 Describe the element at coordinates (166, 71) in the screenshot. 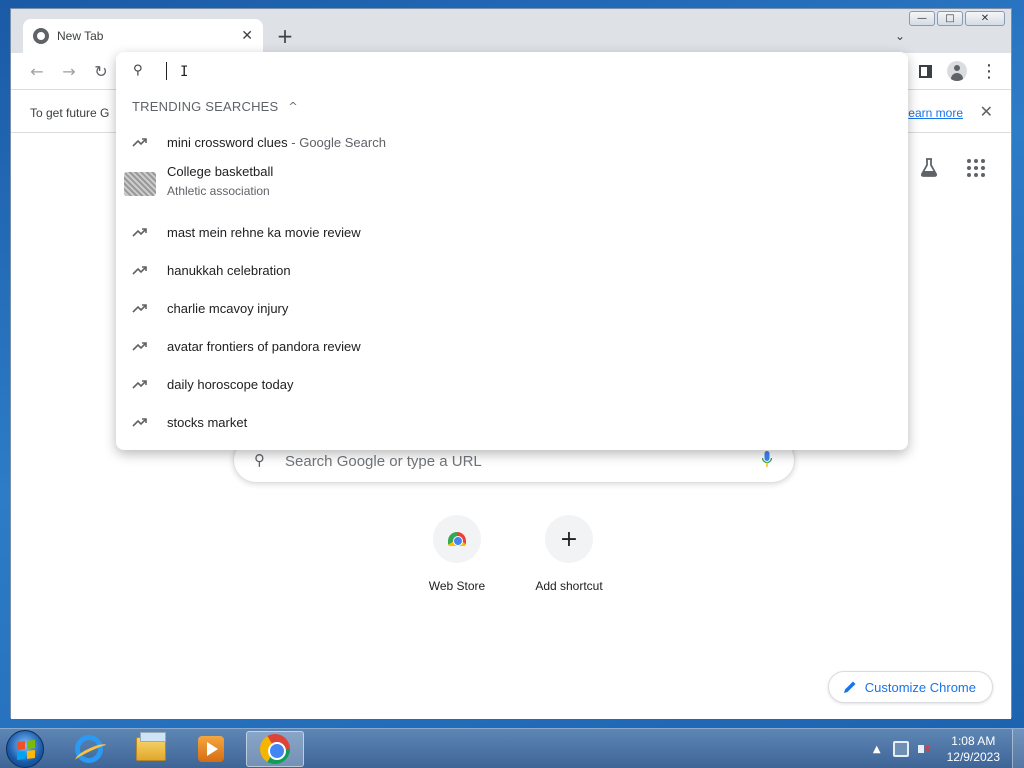

I see `text-caret` at that location.